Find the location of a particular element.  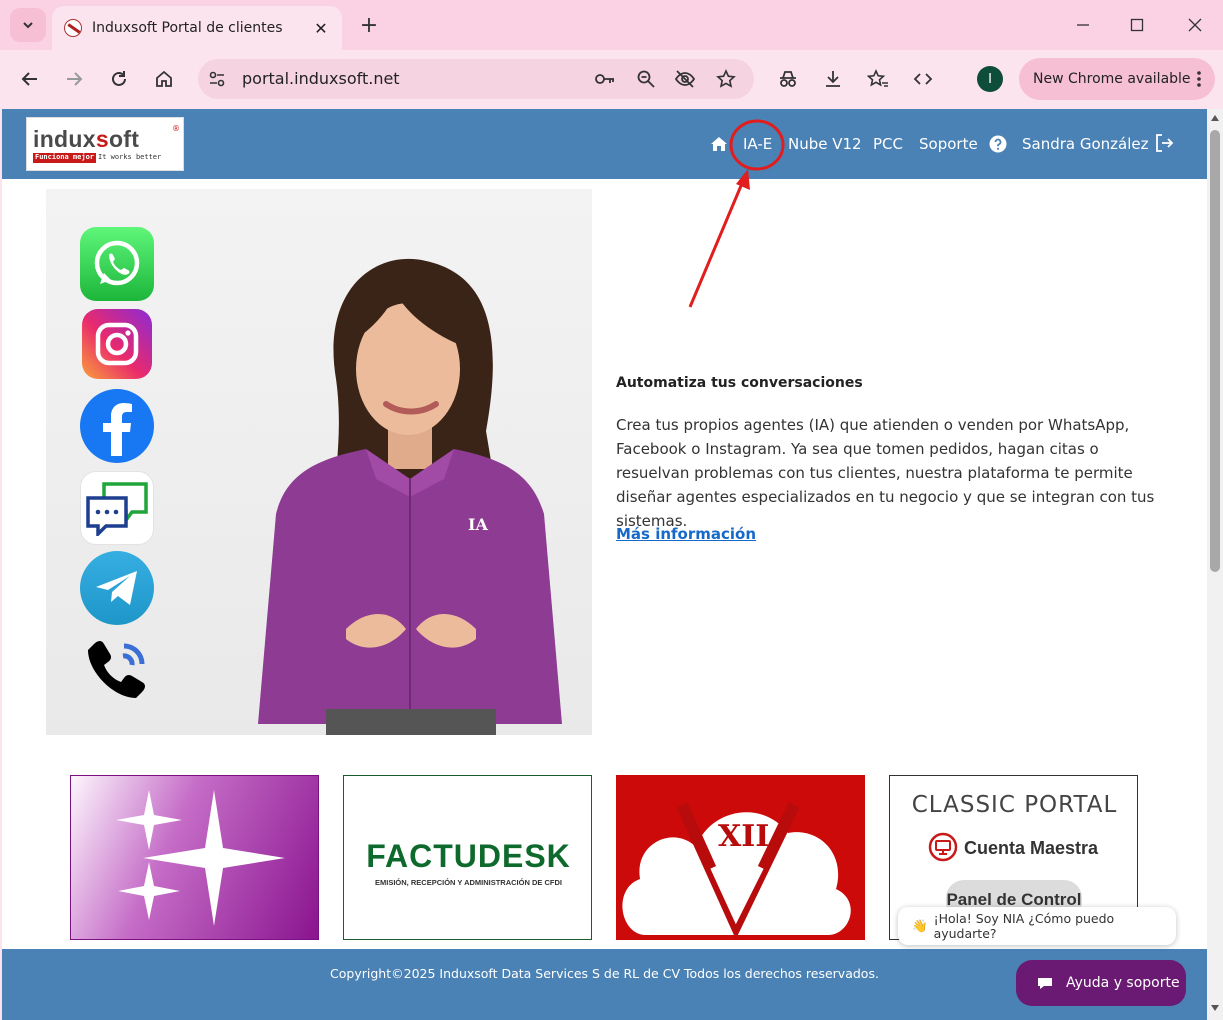

chevron-down-icon is located at coordinates (28, 25).